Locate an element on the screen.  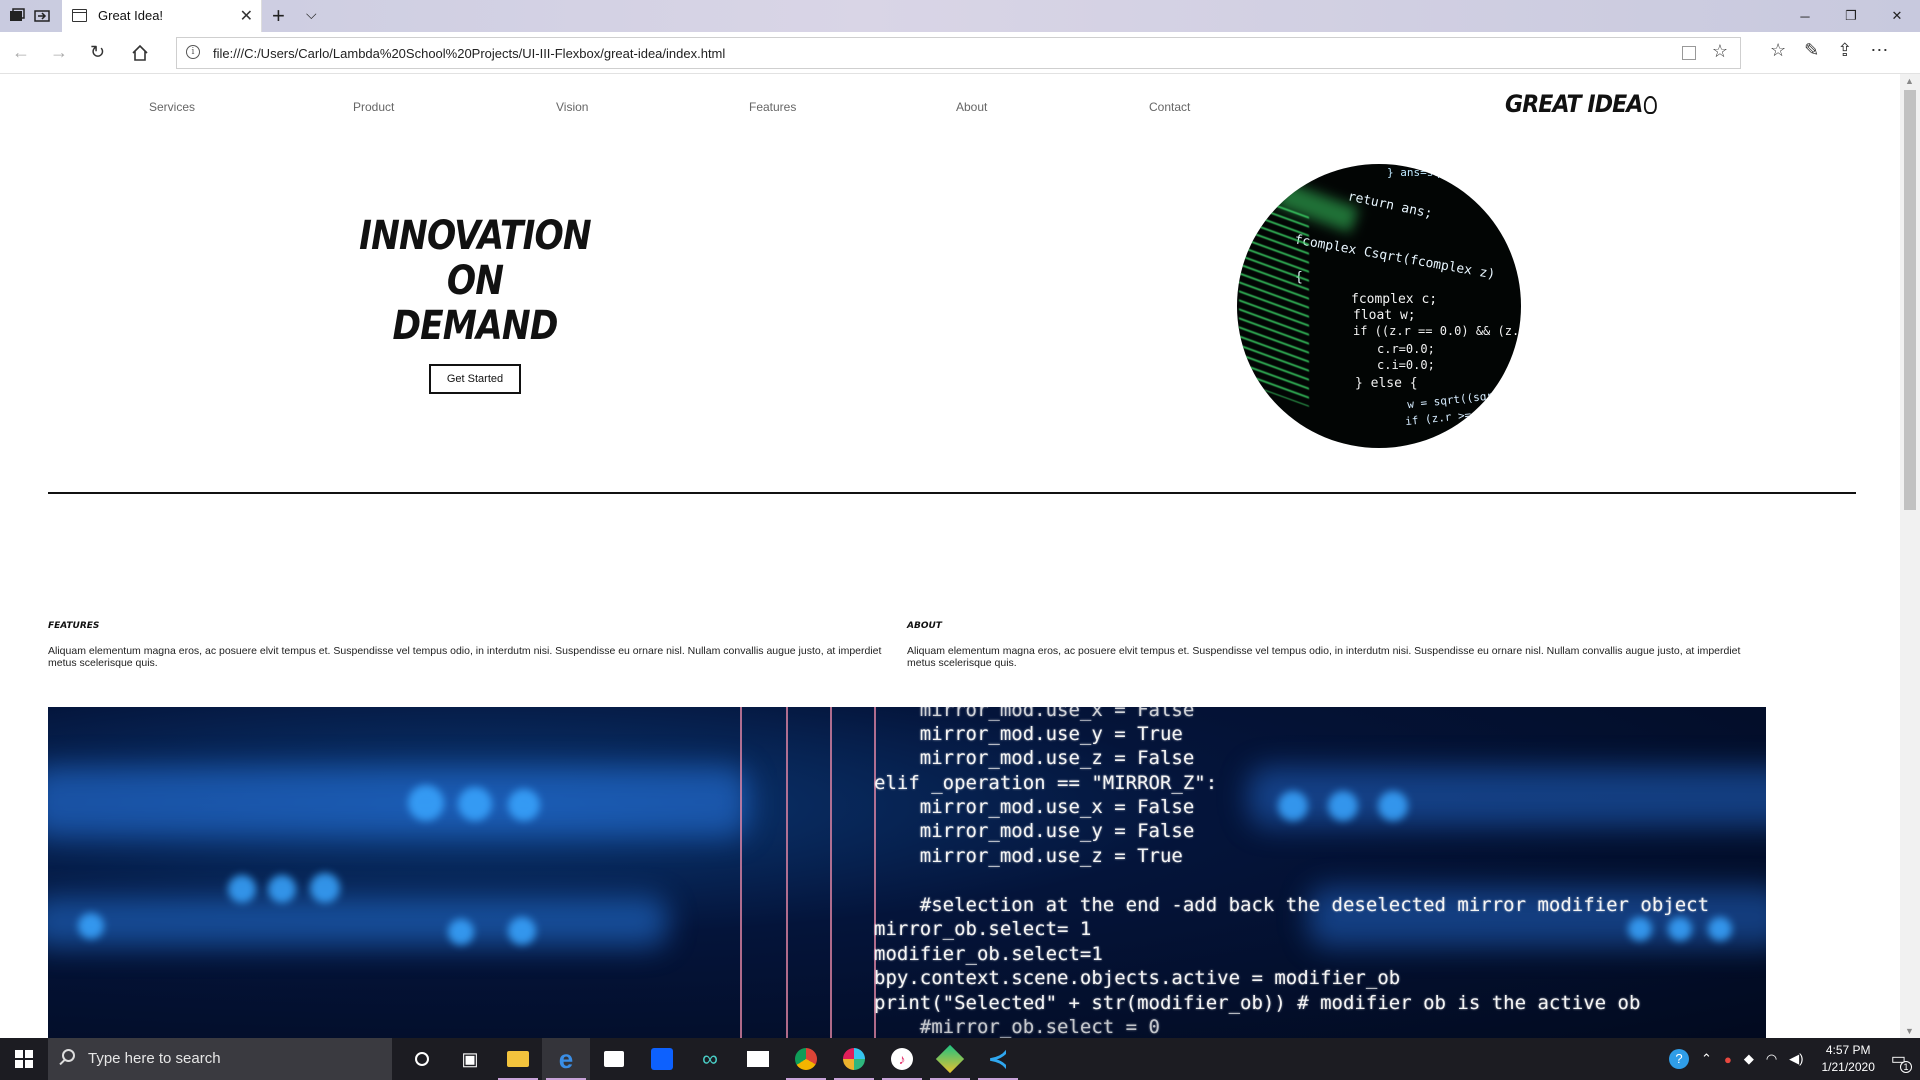
cortana-icon is located at coordinates (422, 1059).